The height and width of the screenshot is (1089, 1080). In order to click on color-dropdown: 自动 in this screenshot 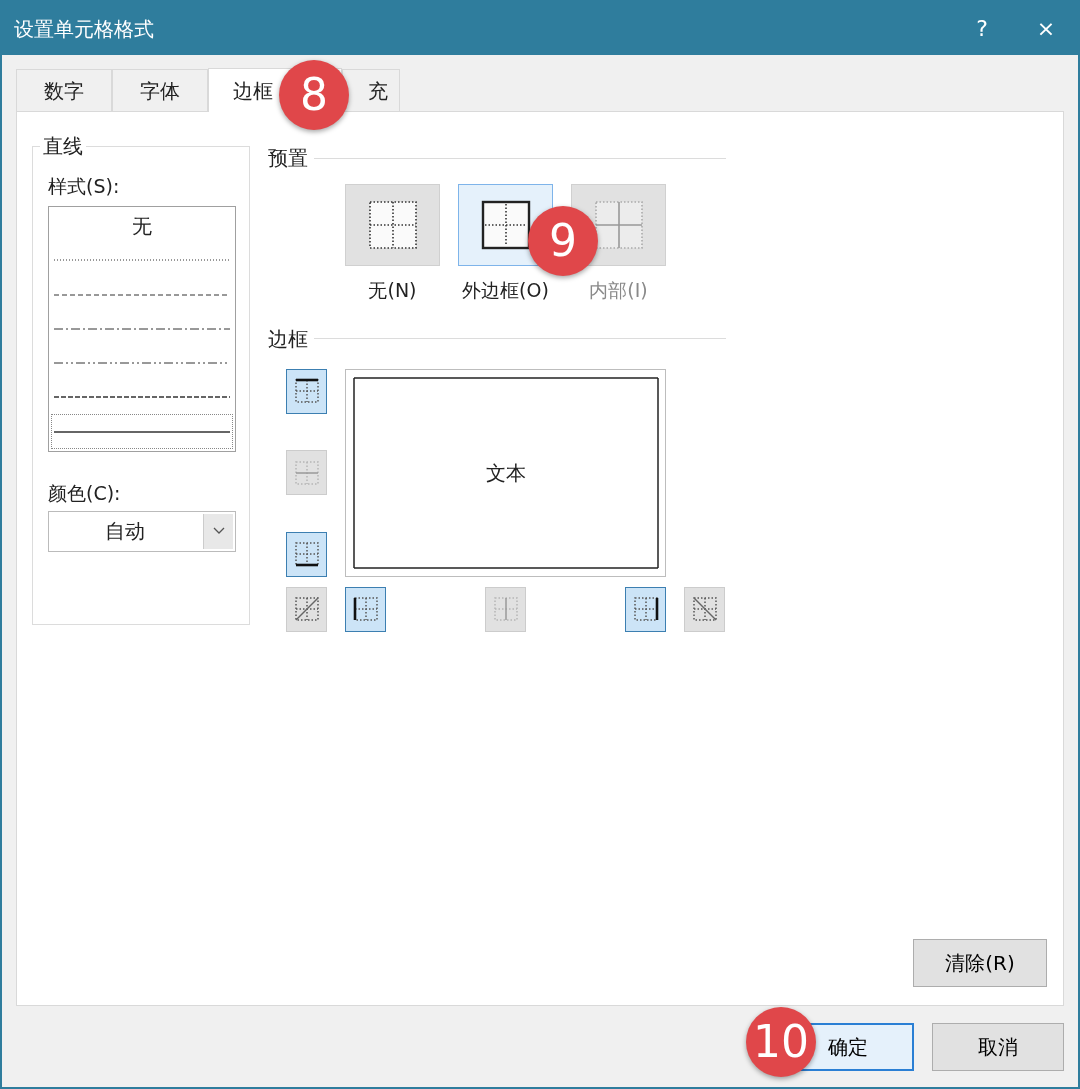, I will do `click(142, 531)`.